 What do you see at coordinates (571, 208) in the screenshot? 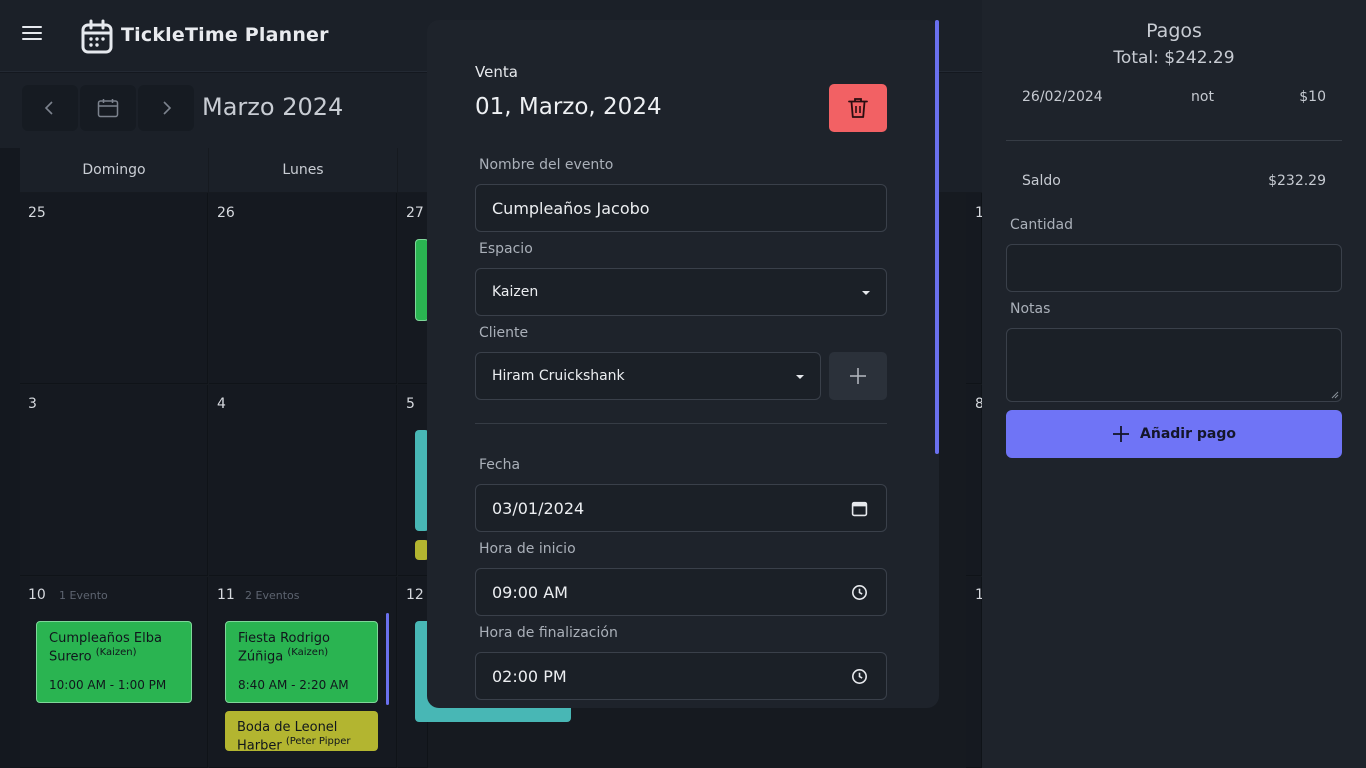
I see `event-name-value: Cumpleaños Jacobo` at bounding box center [571, 208].